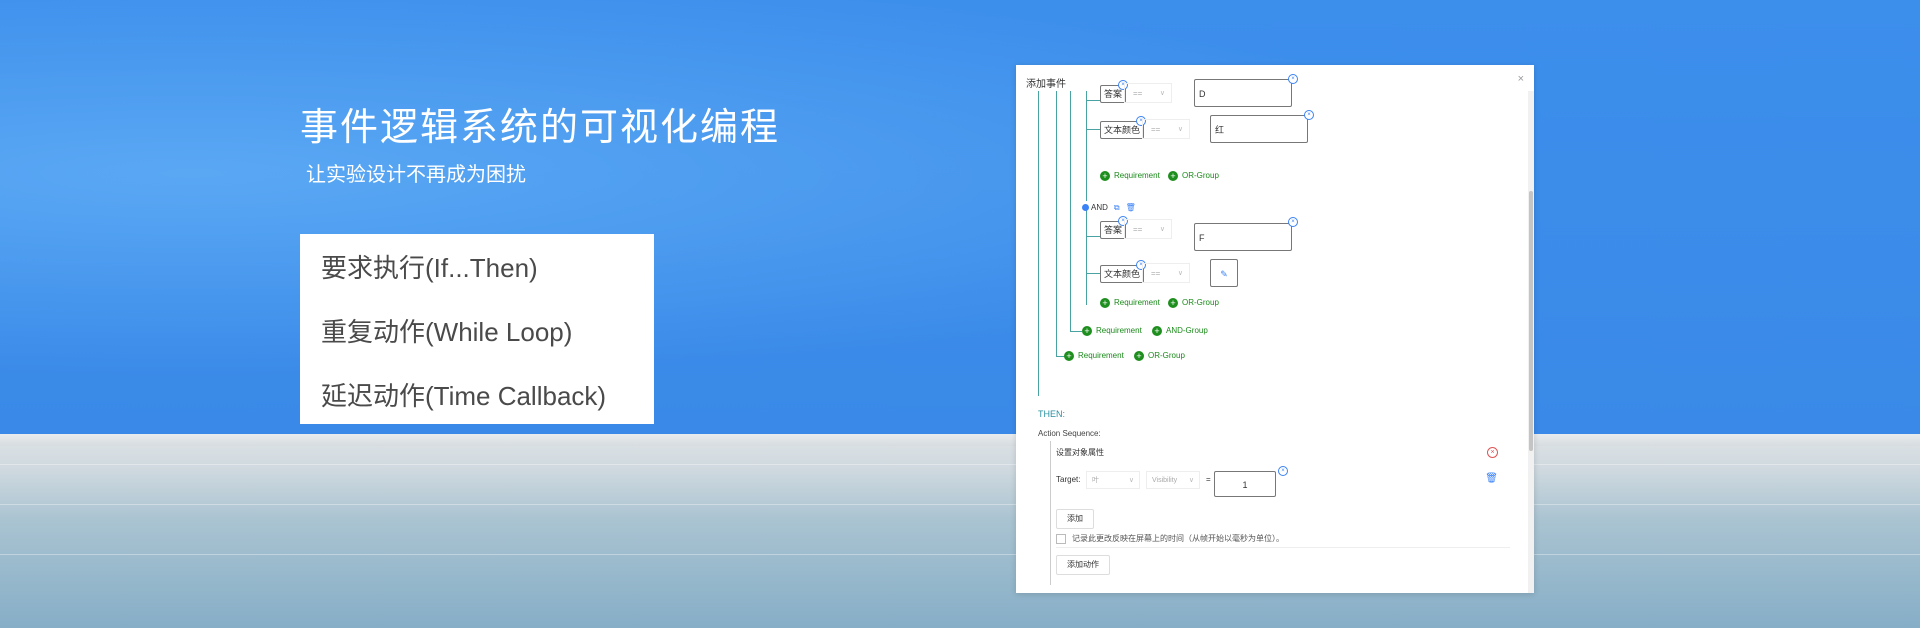 This screenshot has width=1920, height=628. Describe the element at coordinates (1245, 484) in the screenshot. I see `value-input: 1` at that location.